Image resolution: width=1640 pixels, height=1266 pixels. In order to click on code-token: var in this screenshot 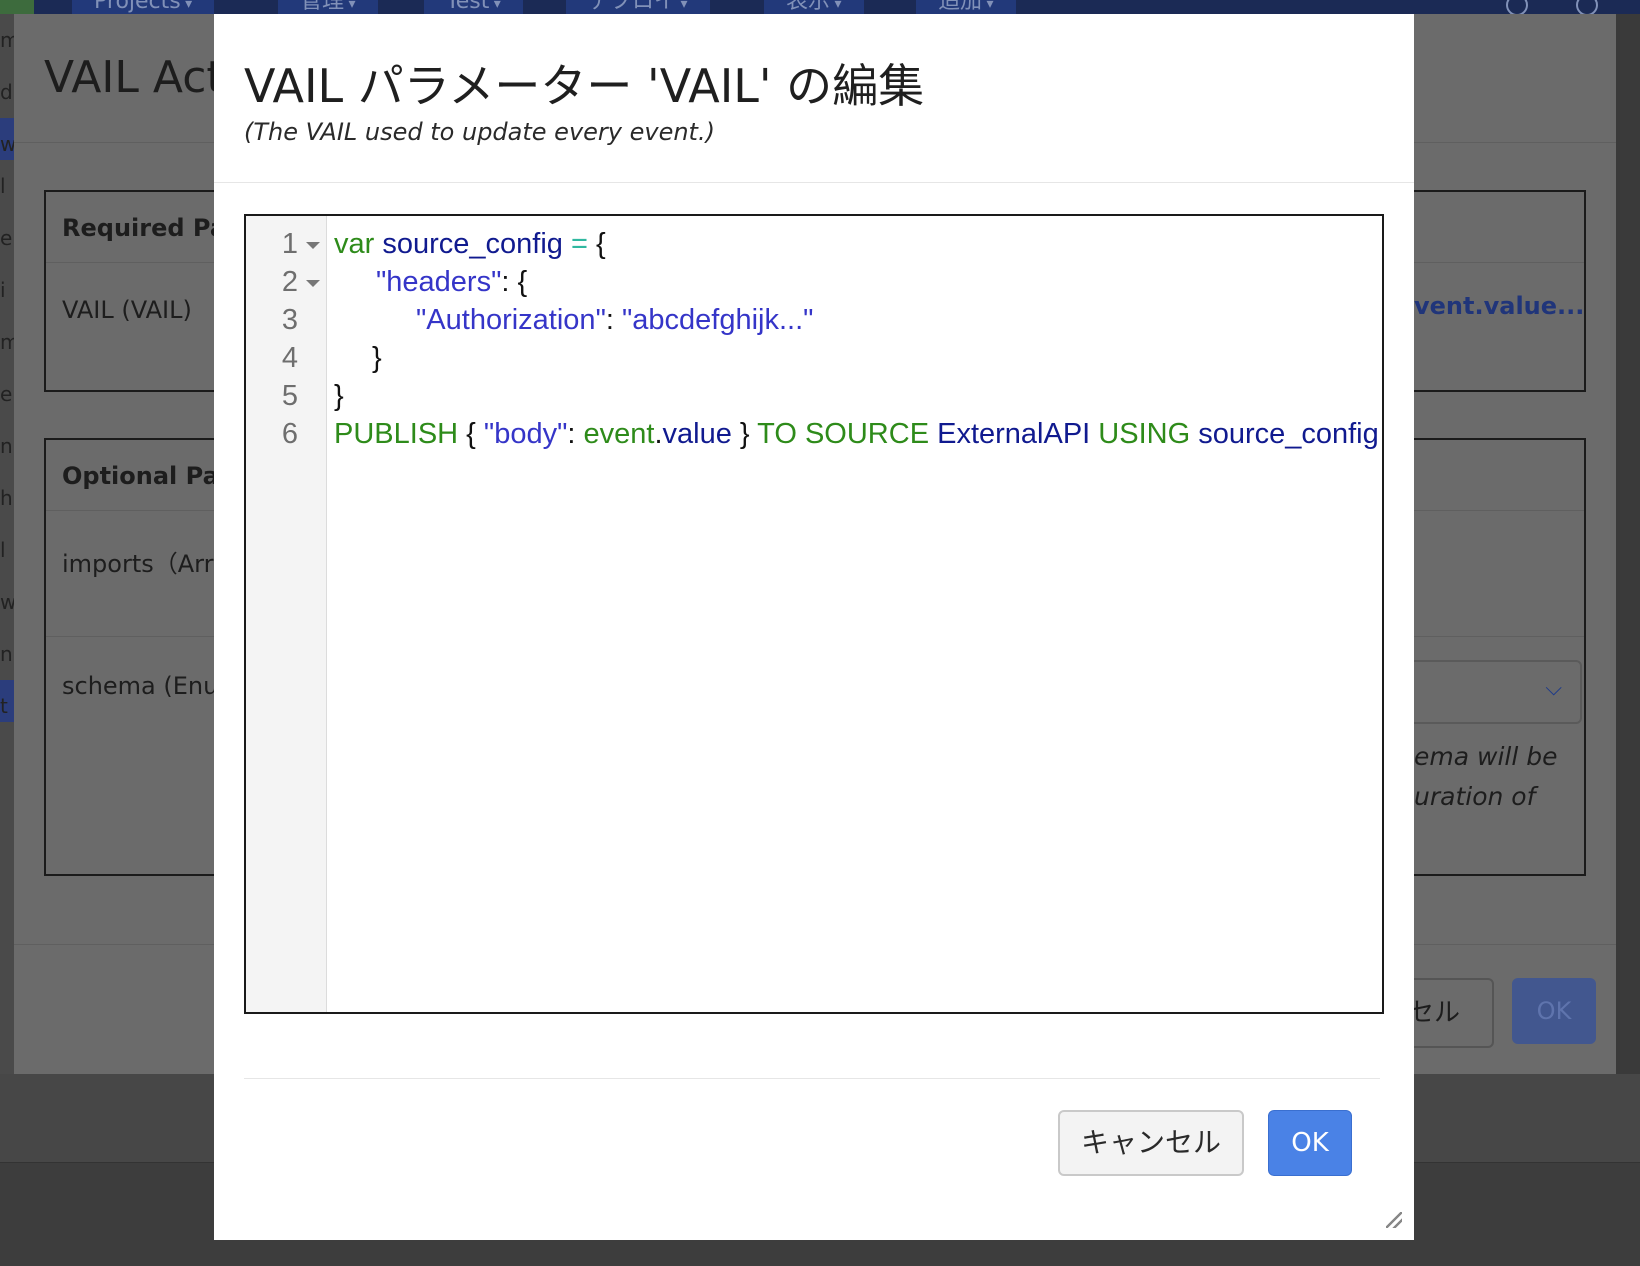, I will do `click(354, 244)`.